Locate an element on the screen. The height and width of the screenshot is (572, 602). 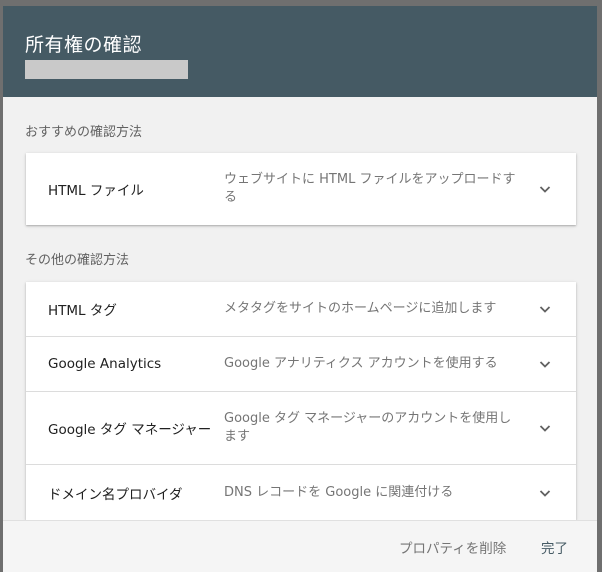
done-button: 完了 is located at coordinates (554, 547).